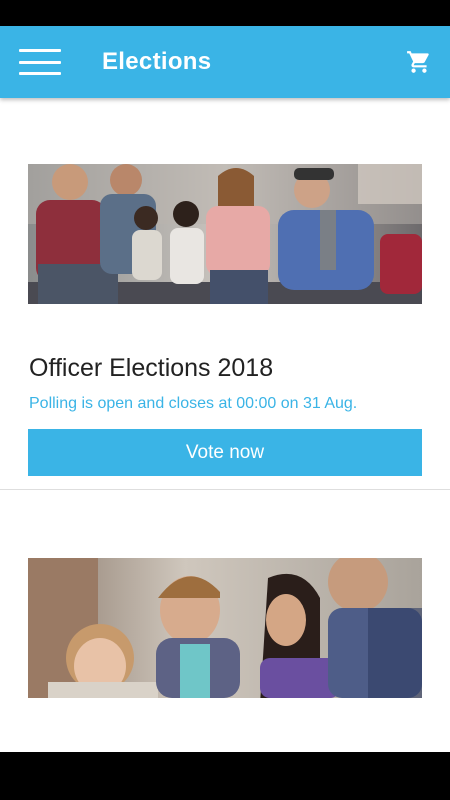 Image resolution: width=450 pixels, height=800 pixels. I want to click on status-bar, so click(225, 13).